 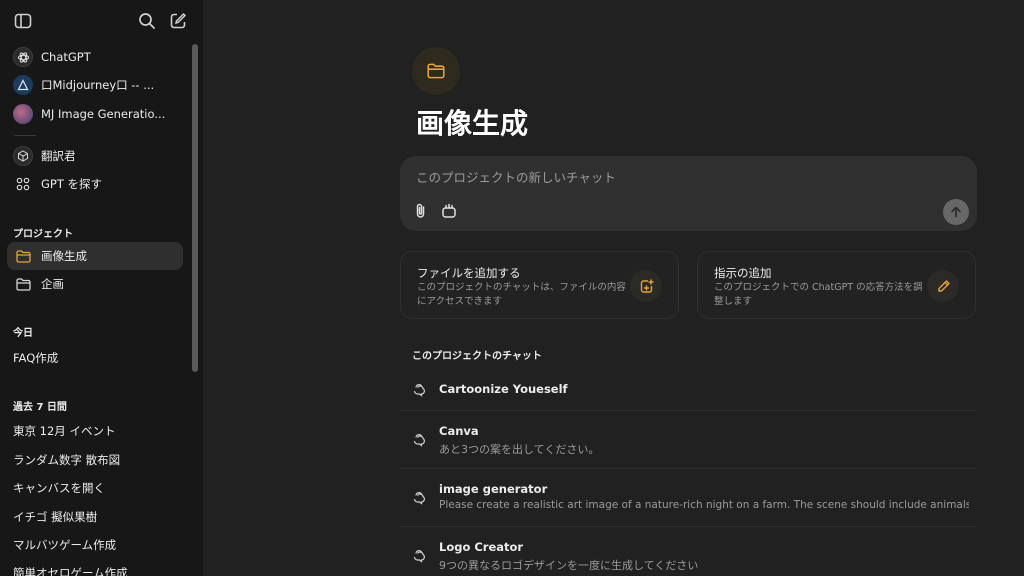 What do you see at coordinates (178, 21) in the screenshot?
I see `new-chat-icon` at bounding box center [178, 21].